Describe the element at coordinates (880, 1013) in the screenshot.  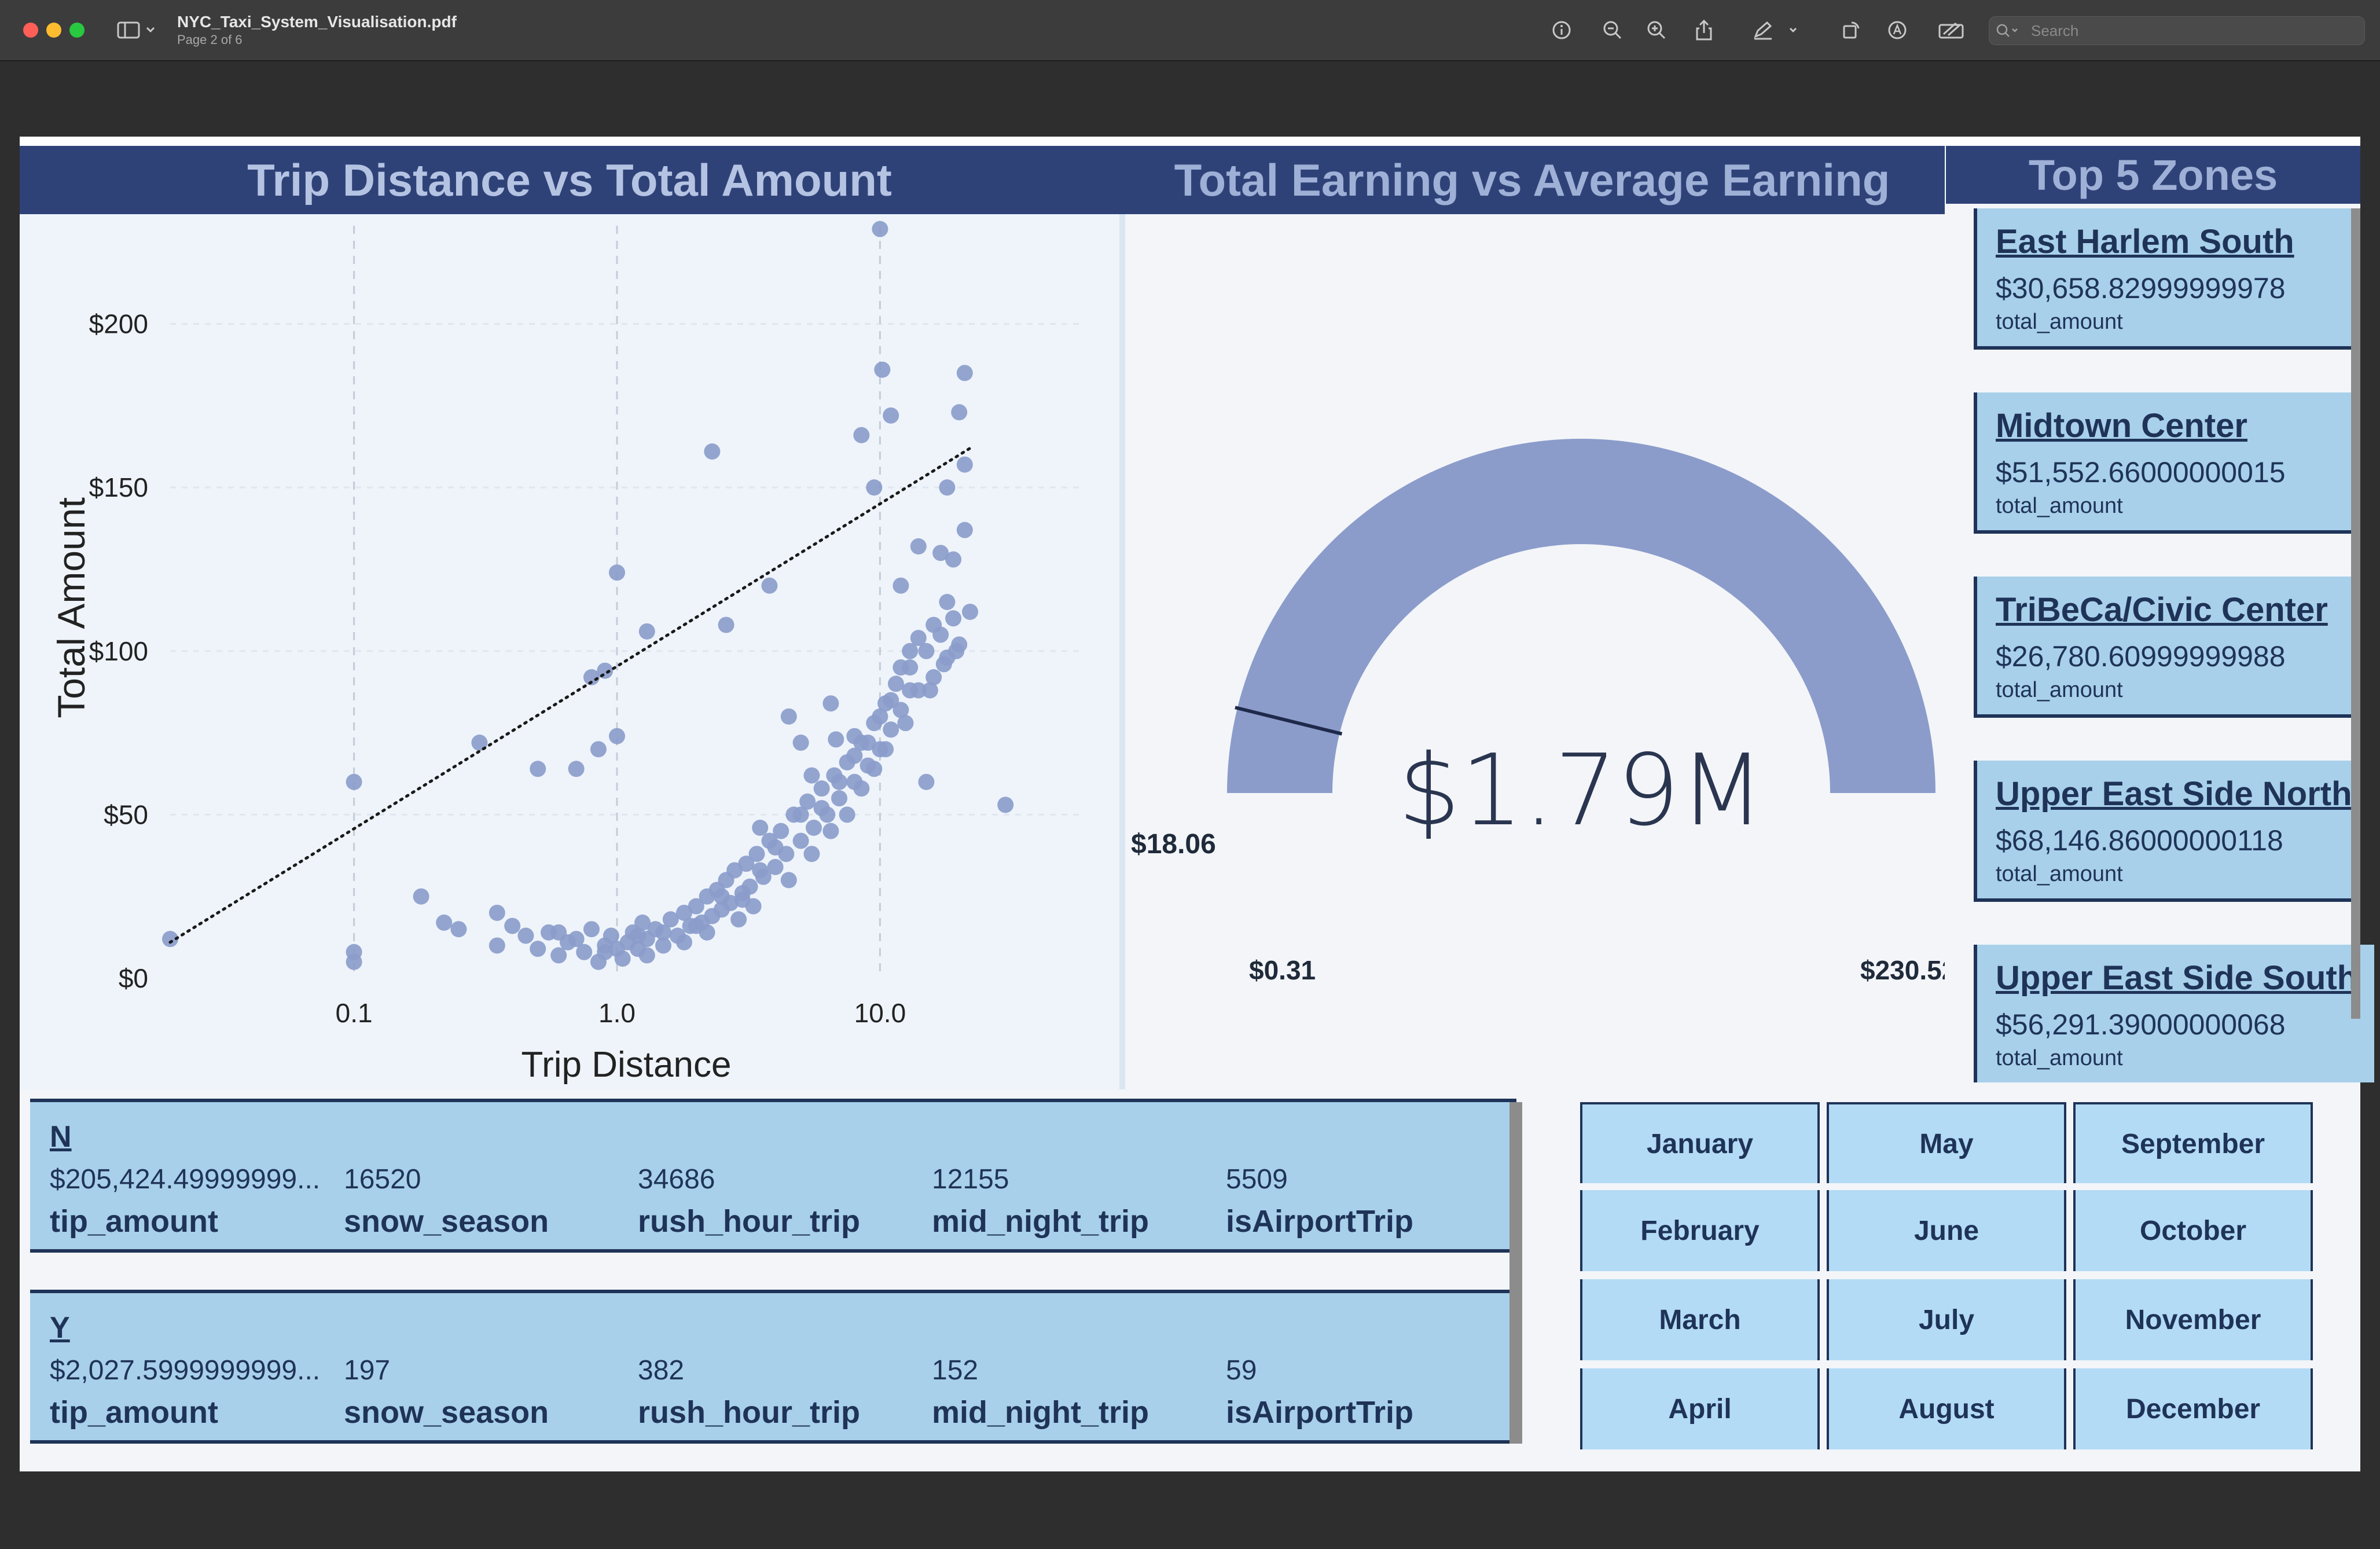
I see `x-tick-label: 10.0` at that location.